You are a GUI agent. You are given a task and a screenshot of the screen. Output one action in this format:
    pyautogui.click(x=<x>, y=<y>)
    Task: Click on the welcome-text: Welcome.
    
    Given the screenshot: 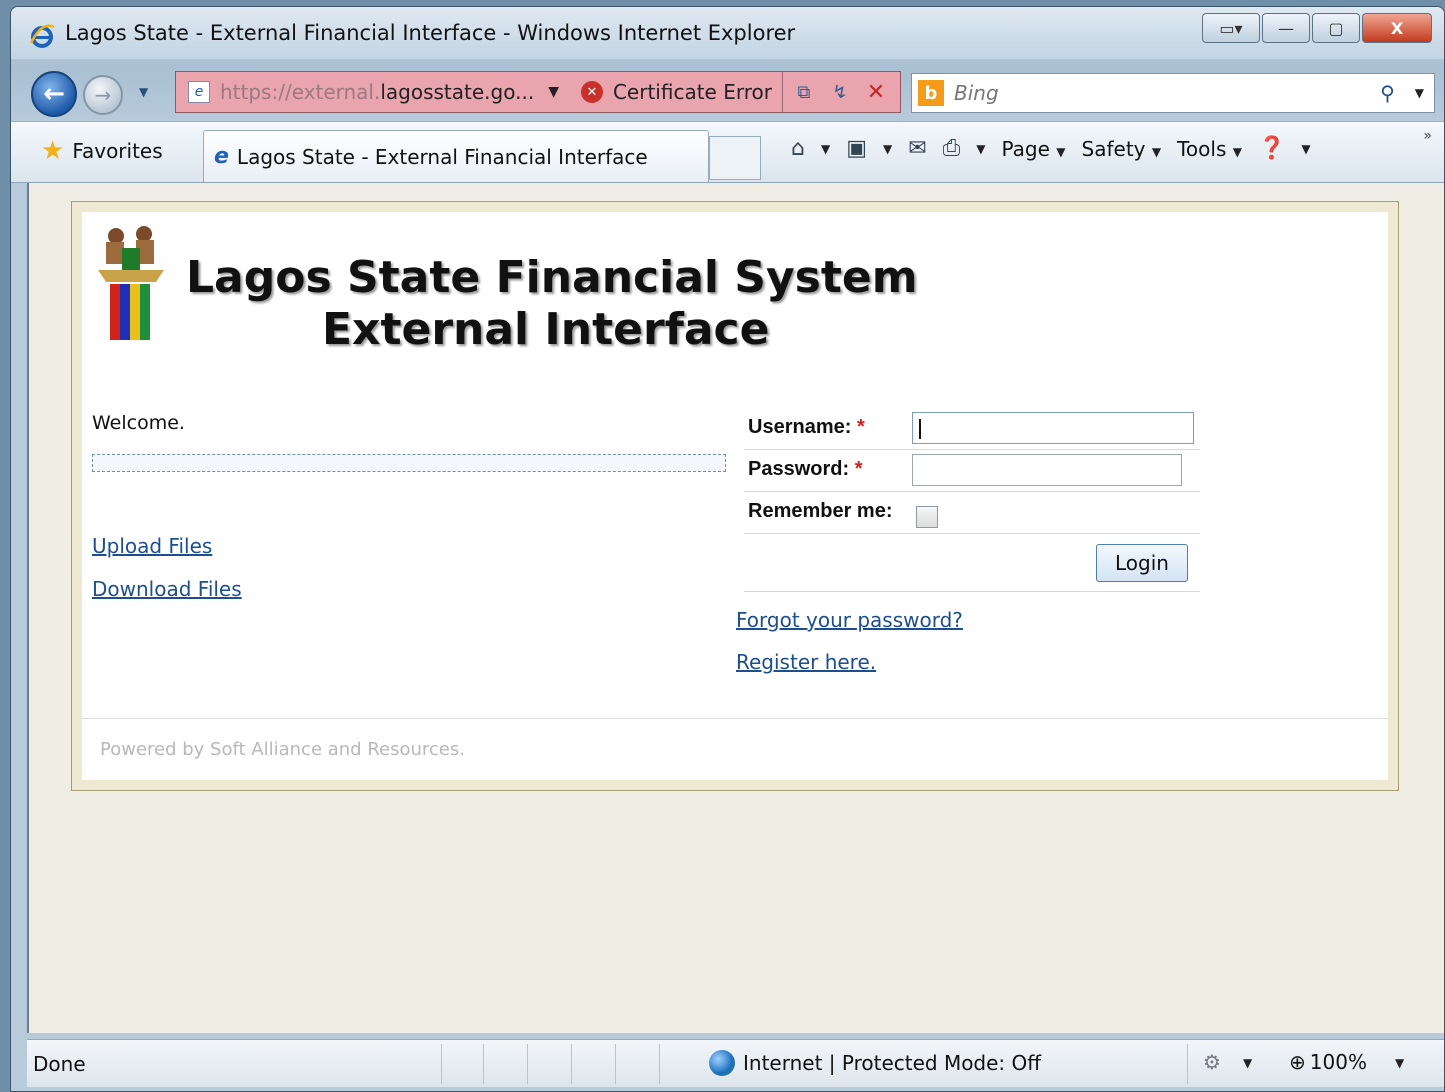 What is the action you would take?
    pyautogui.click(x=138, y=423)
    